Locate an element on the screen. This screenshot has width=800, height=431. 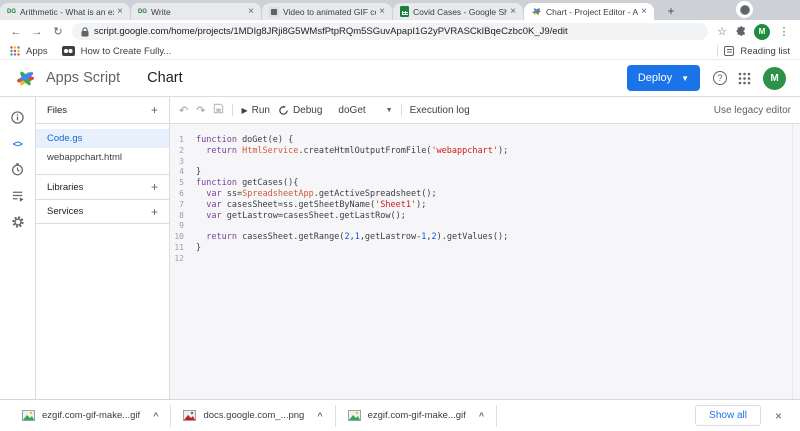
execution-log-button: Execution log is located at coordinates (440, 110).